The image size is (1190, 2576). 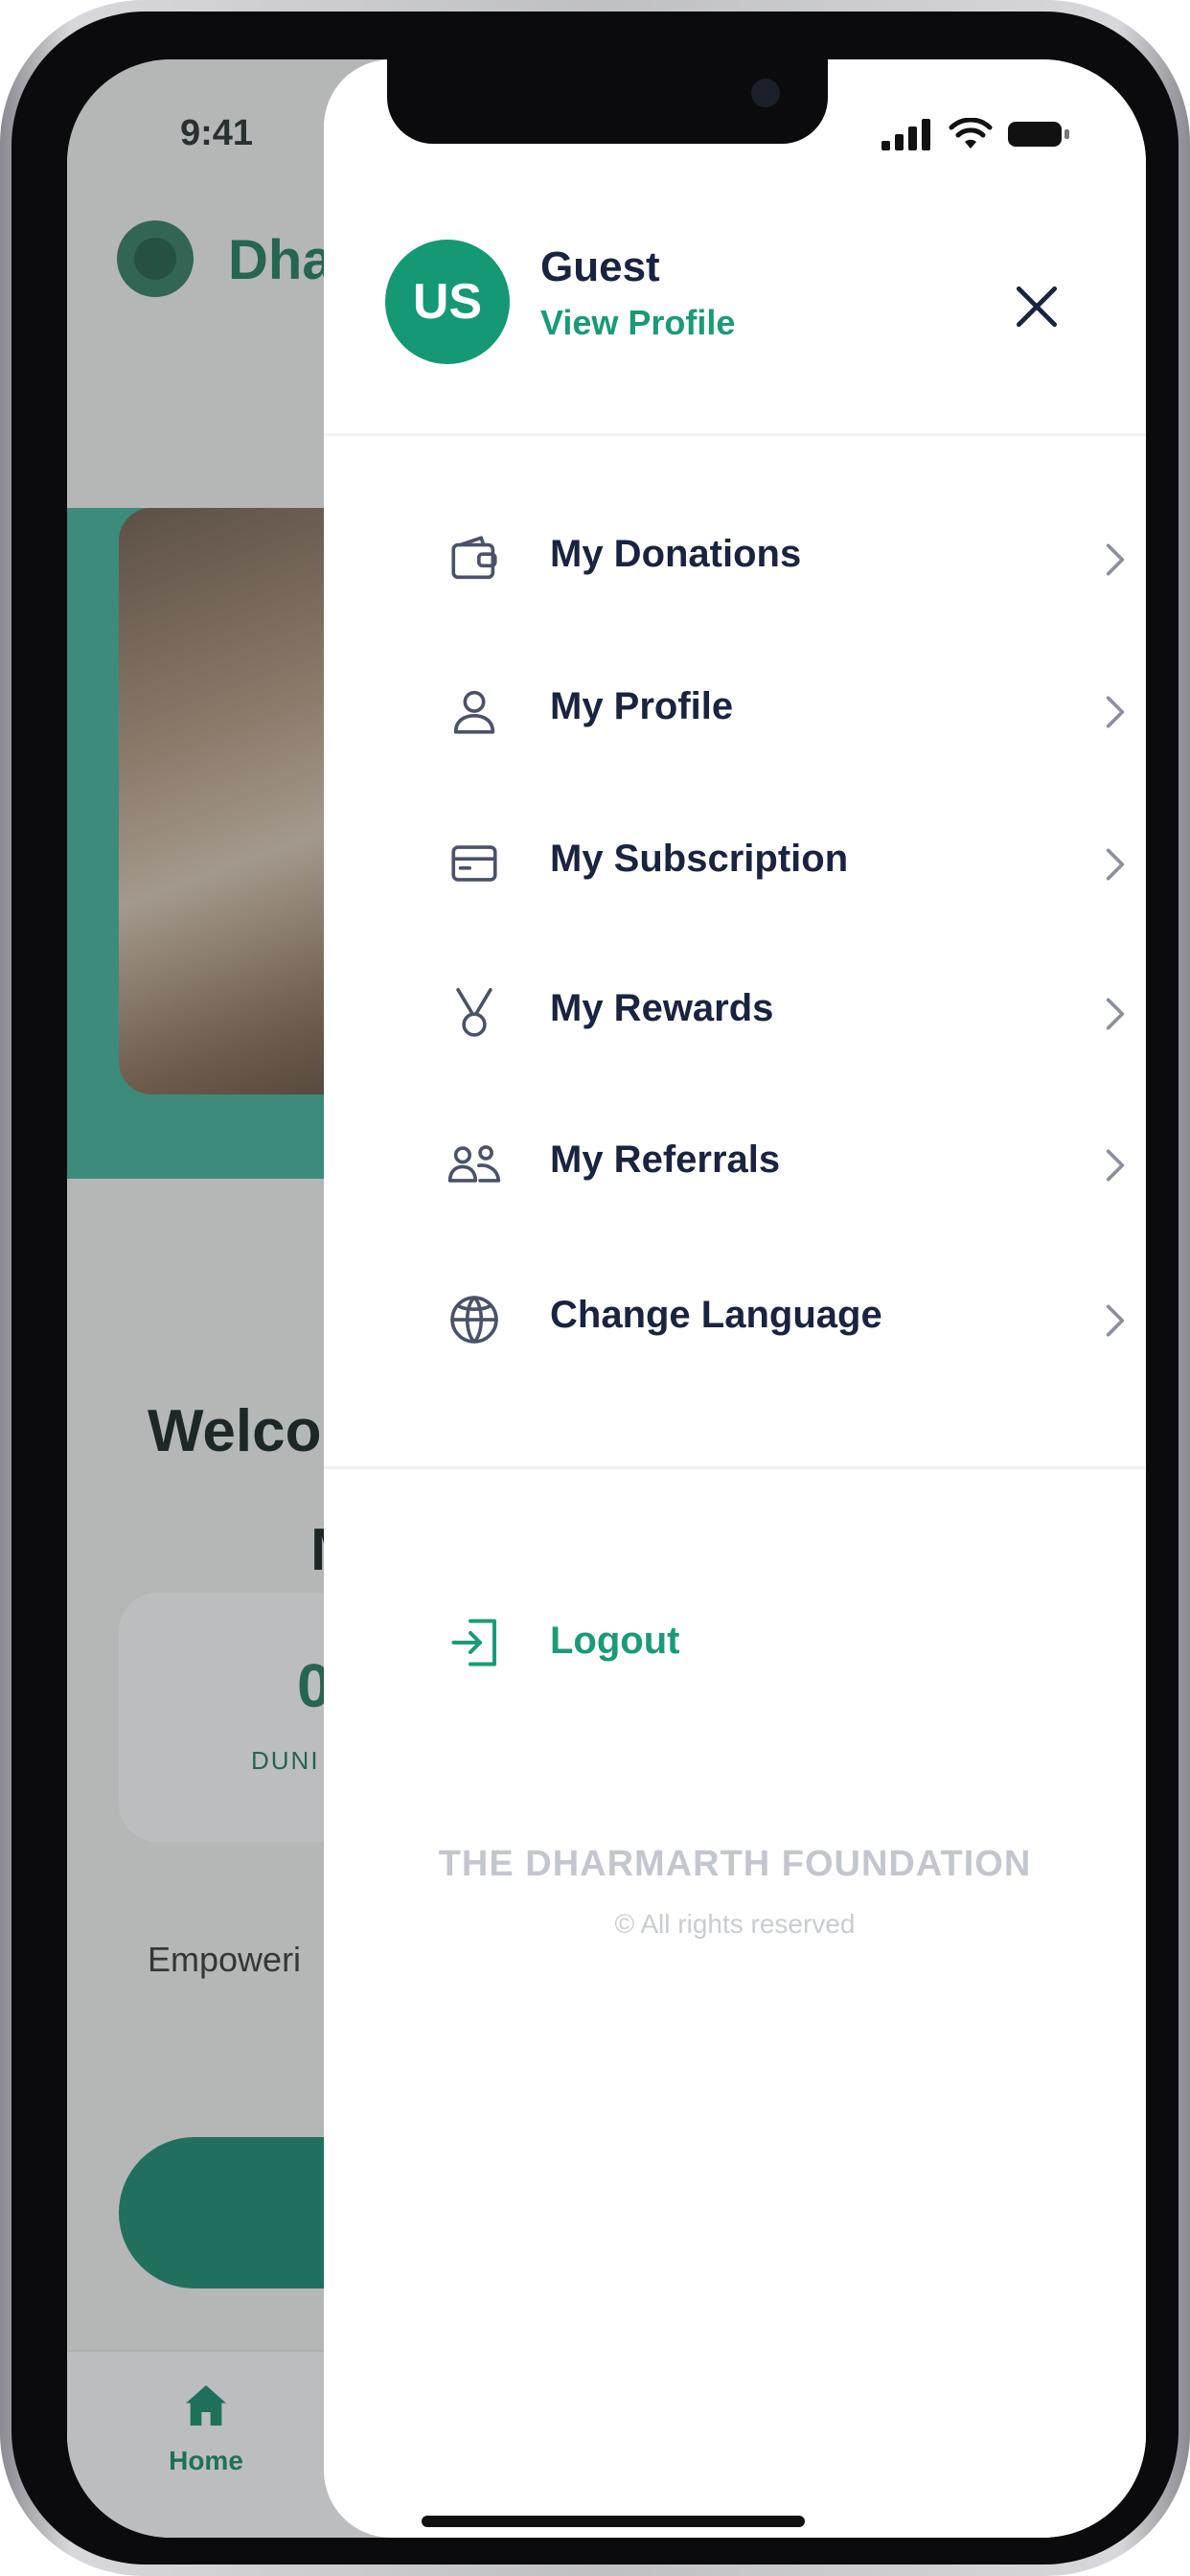 I want to click on menu-label-my-donations: My Donations, so click(x=676, y=554).